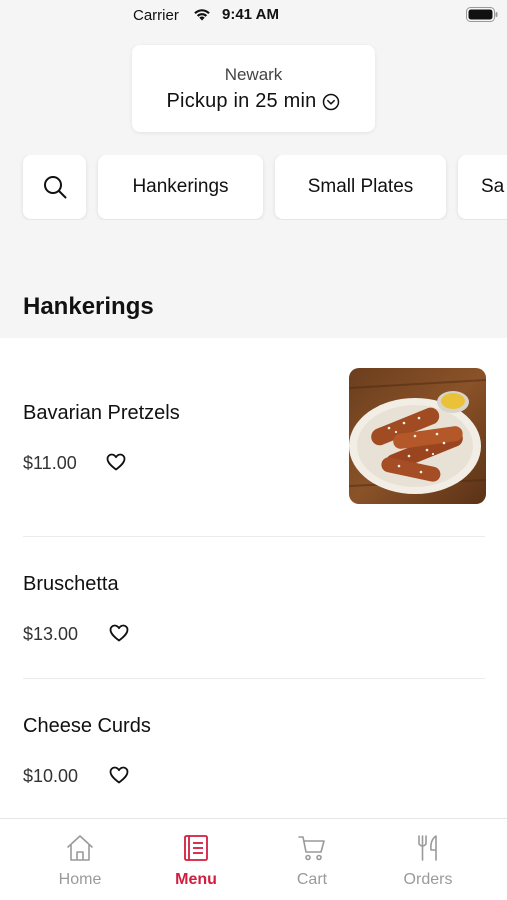 The width and height of the screenshot is (507, 900). I want to click on tab-label: Menu, so click(196, 879).